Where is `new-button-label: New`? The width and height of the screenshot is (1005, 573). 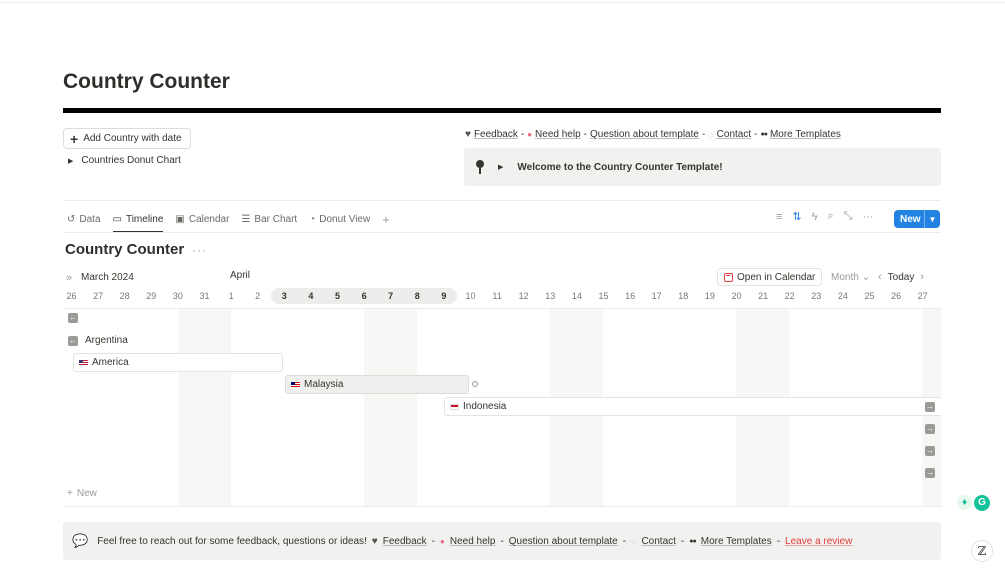 new-button-label: New is located at coordinates (910, 219).